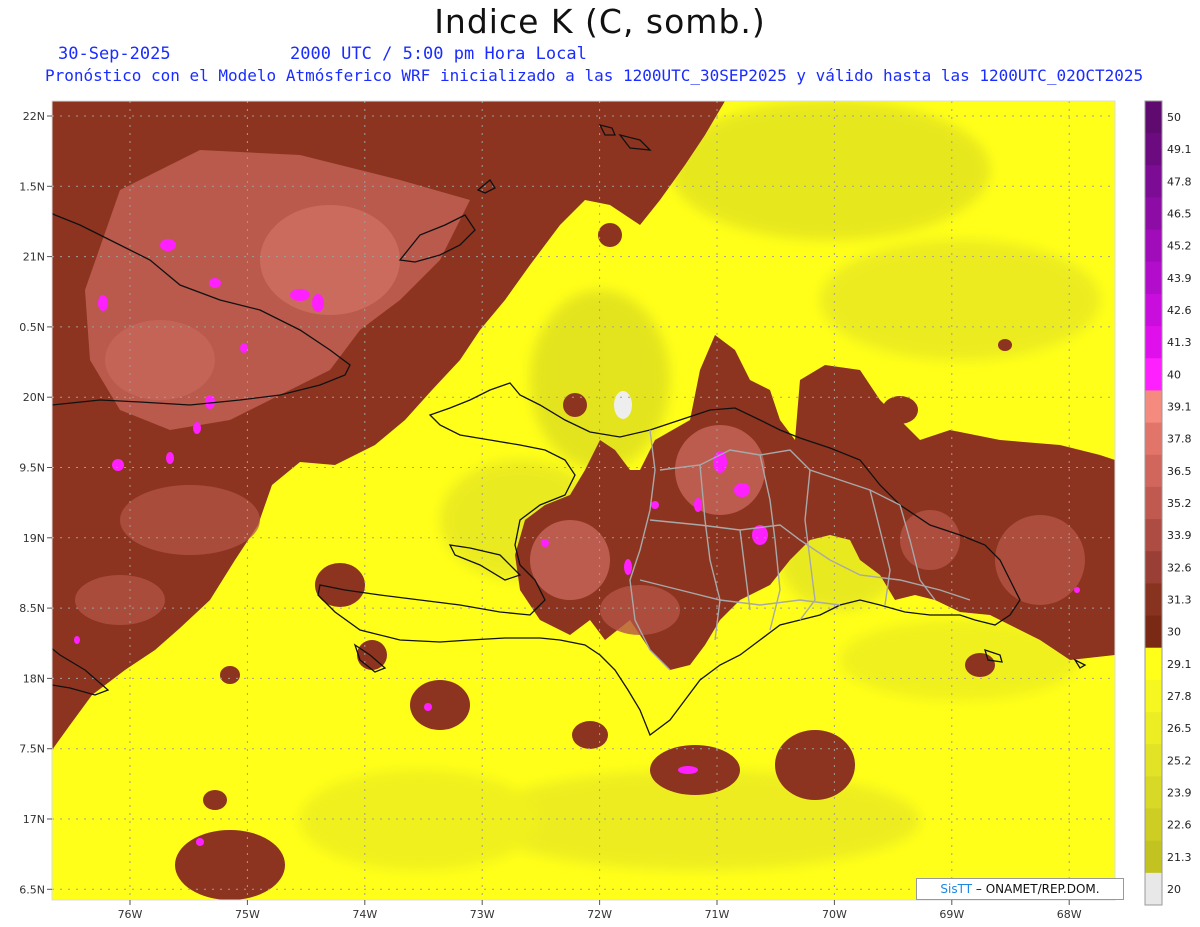  I want to click on colorbar-label: 29.1, so click(1179, 664).